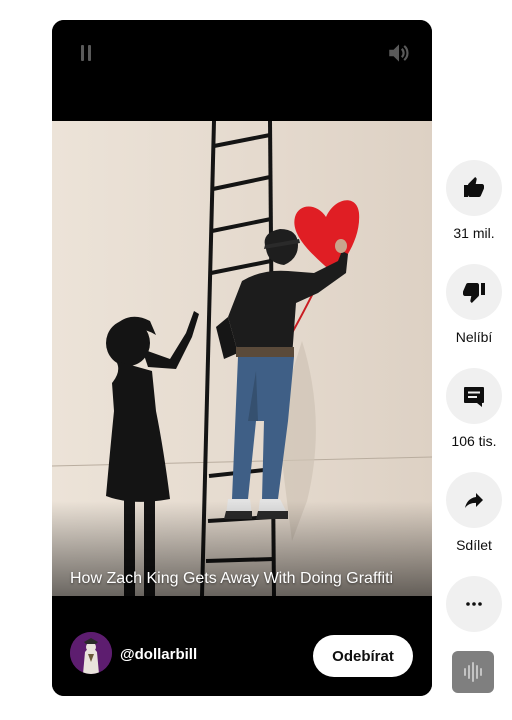 This screenshot has width=512, height=720. I want to click on player-top-bar, so click(242, 70).